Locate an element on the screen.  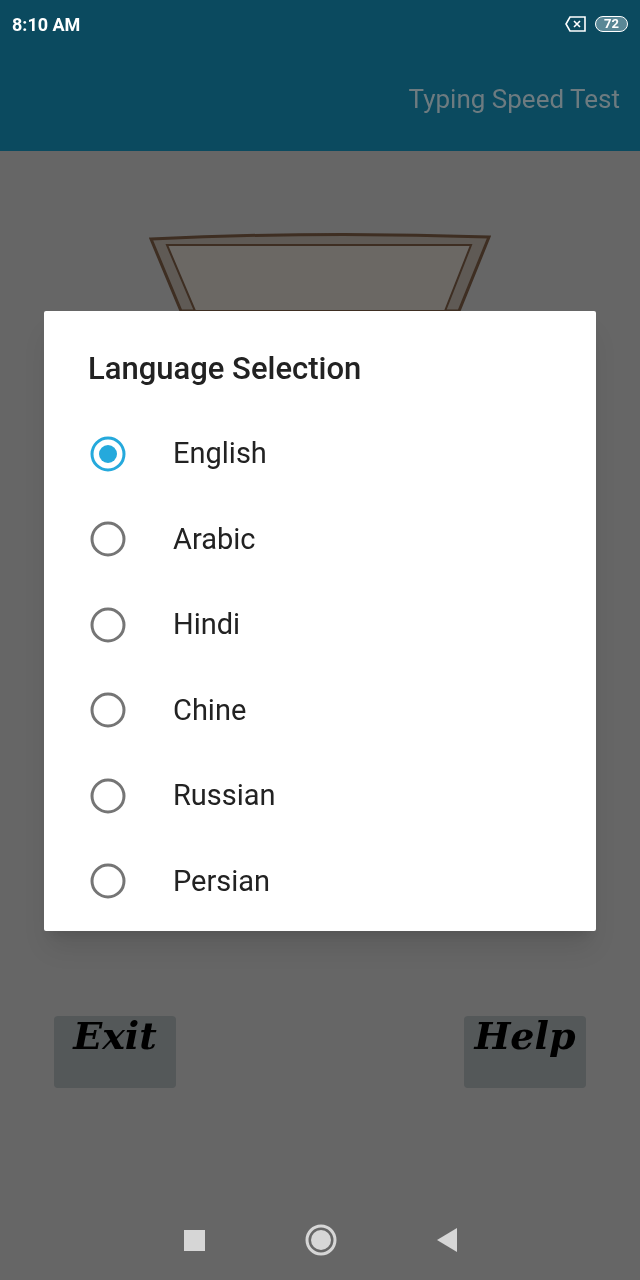
no-sim-icon is located at coordinates (576, 24).